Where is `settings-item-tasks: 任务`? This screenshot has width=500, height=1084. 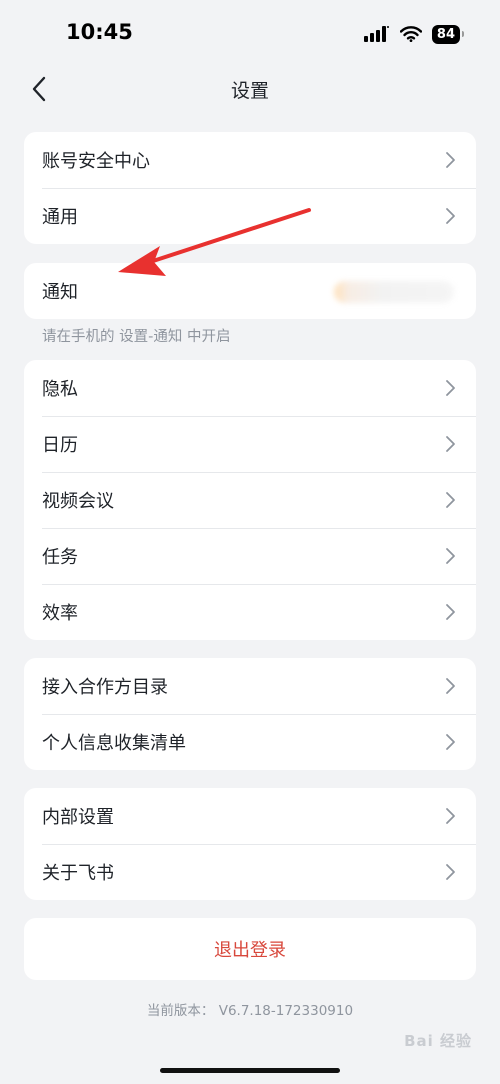
settings-item-tasks: 任务 is located at coordinates (250, 556).